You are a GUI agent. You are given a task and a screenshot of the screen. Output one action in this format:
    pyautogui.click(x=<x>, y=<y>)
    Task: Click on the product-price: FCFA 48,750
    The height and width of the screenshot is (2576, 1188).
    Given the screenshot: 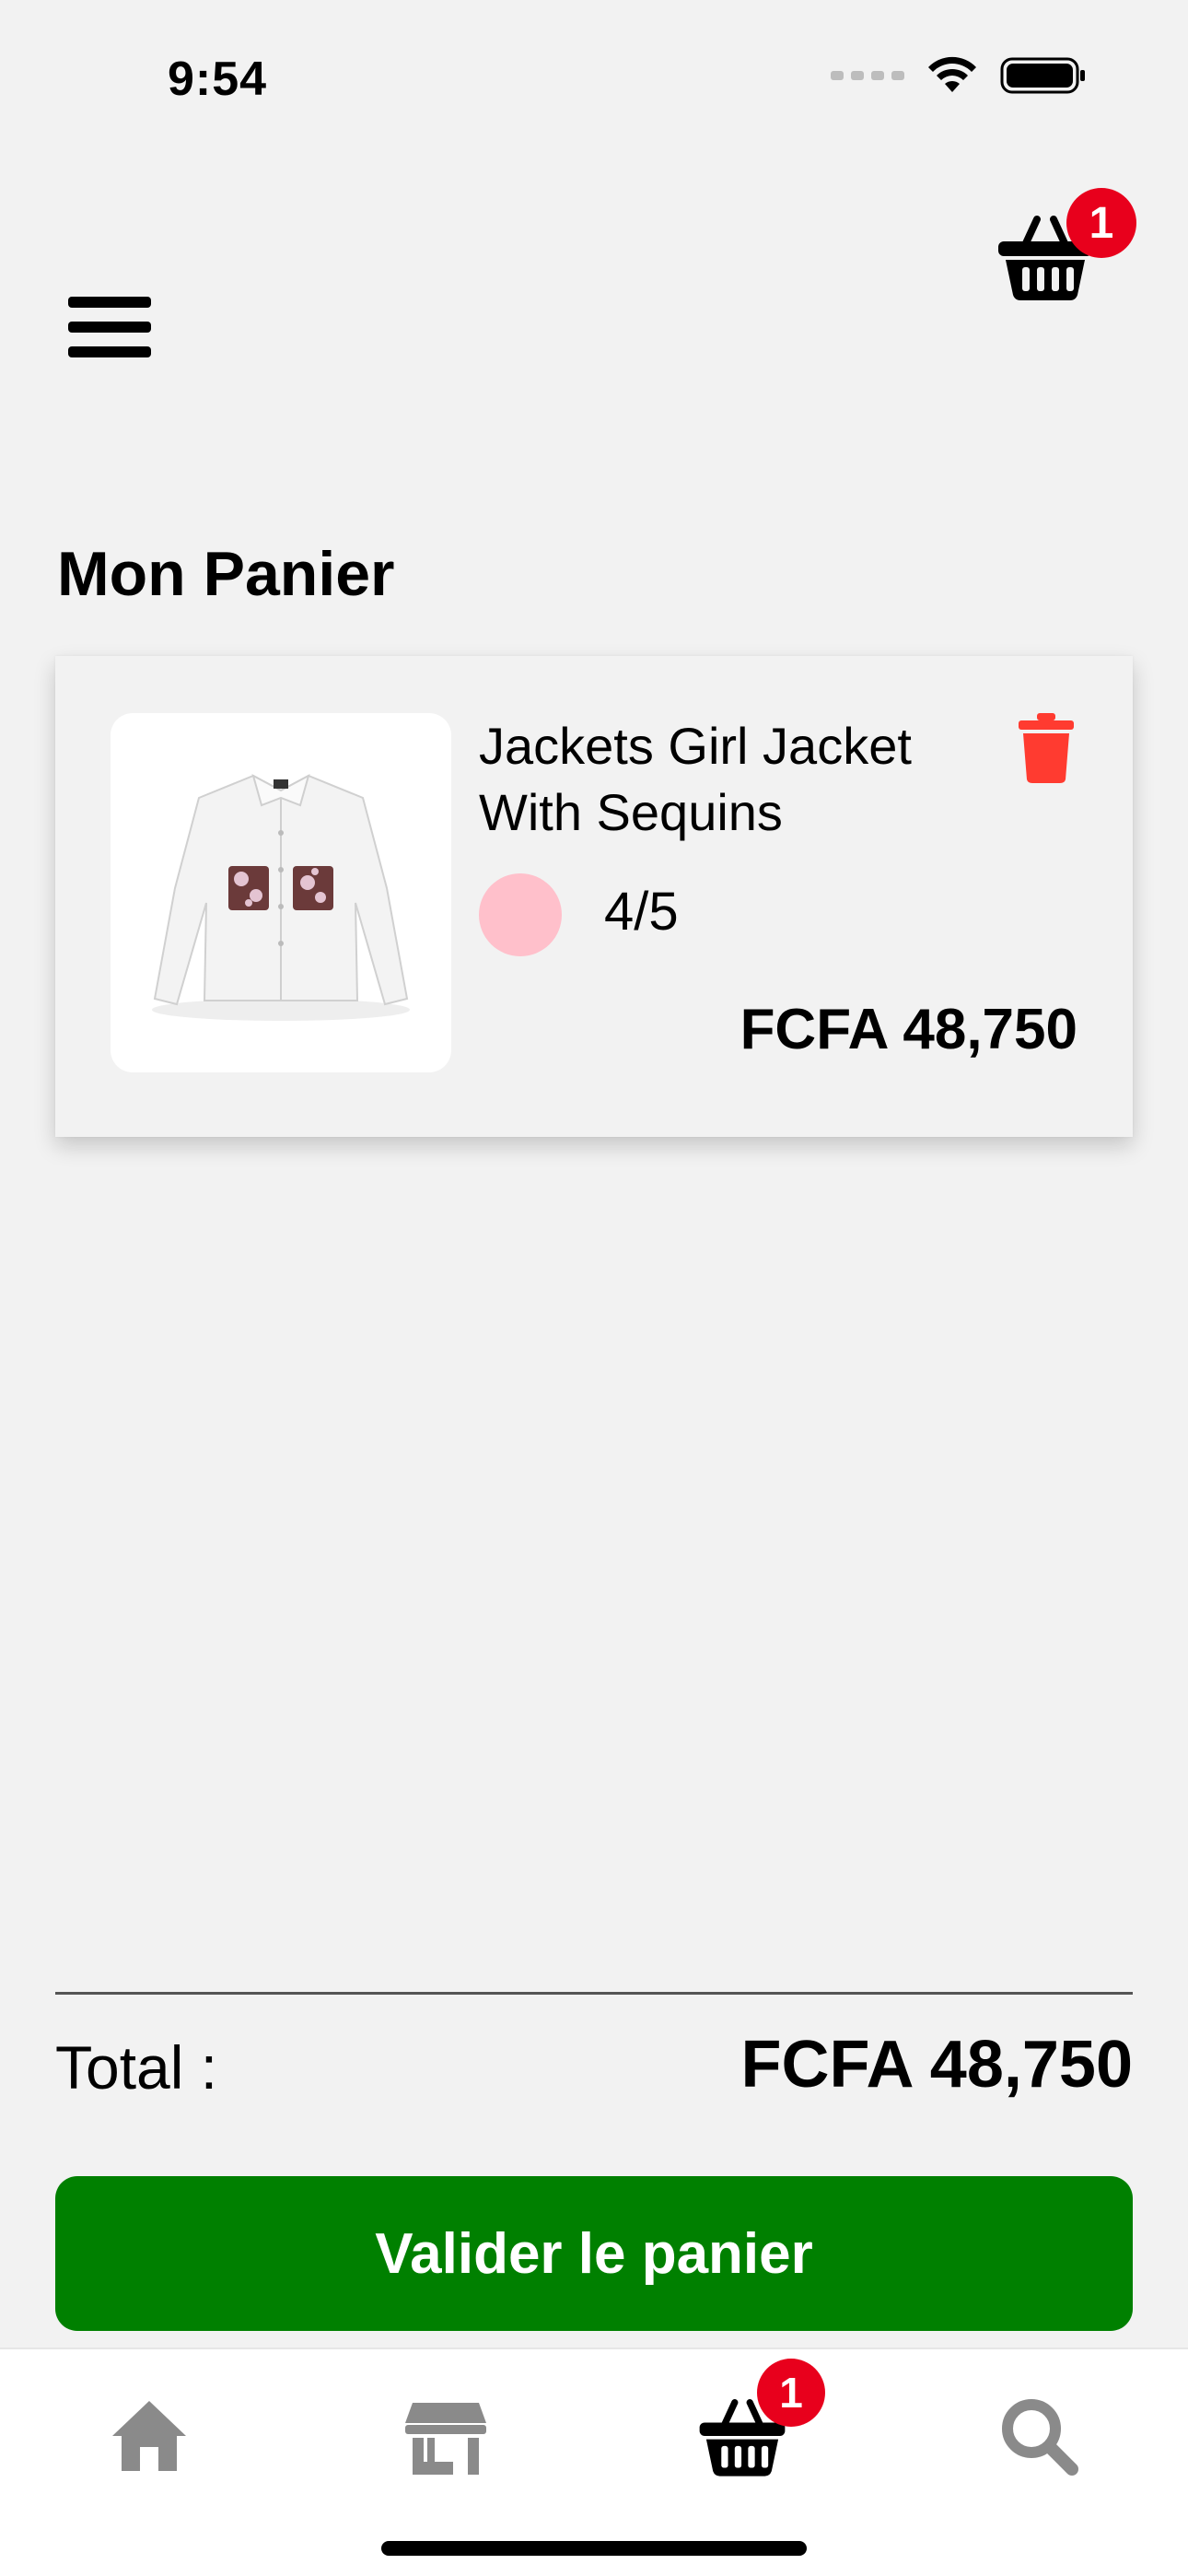 What is the action you would take?
    pyautogui.click(x=908, y=1029)
    